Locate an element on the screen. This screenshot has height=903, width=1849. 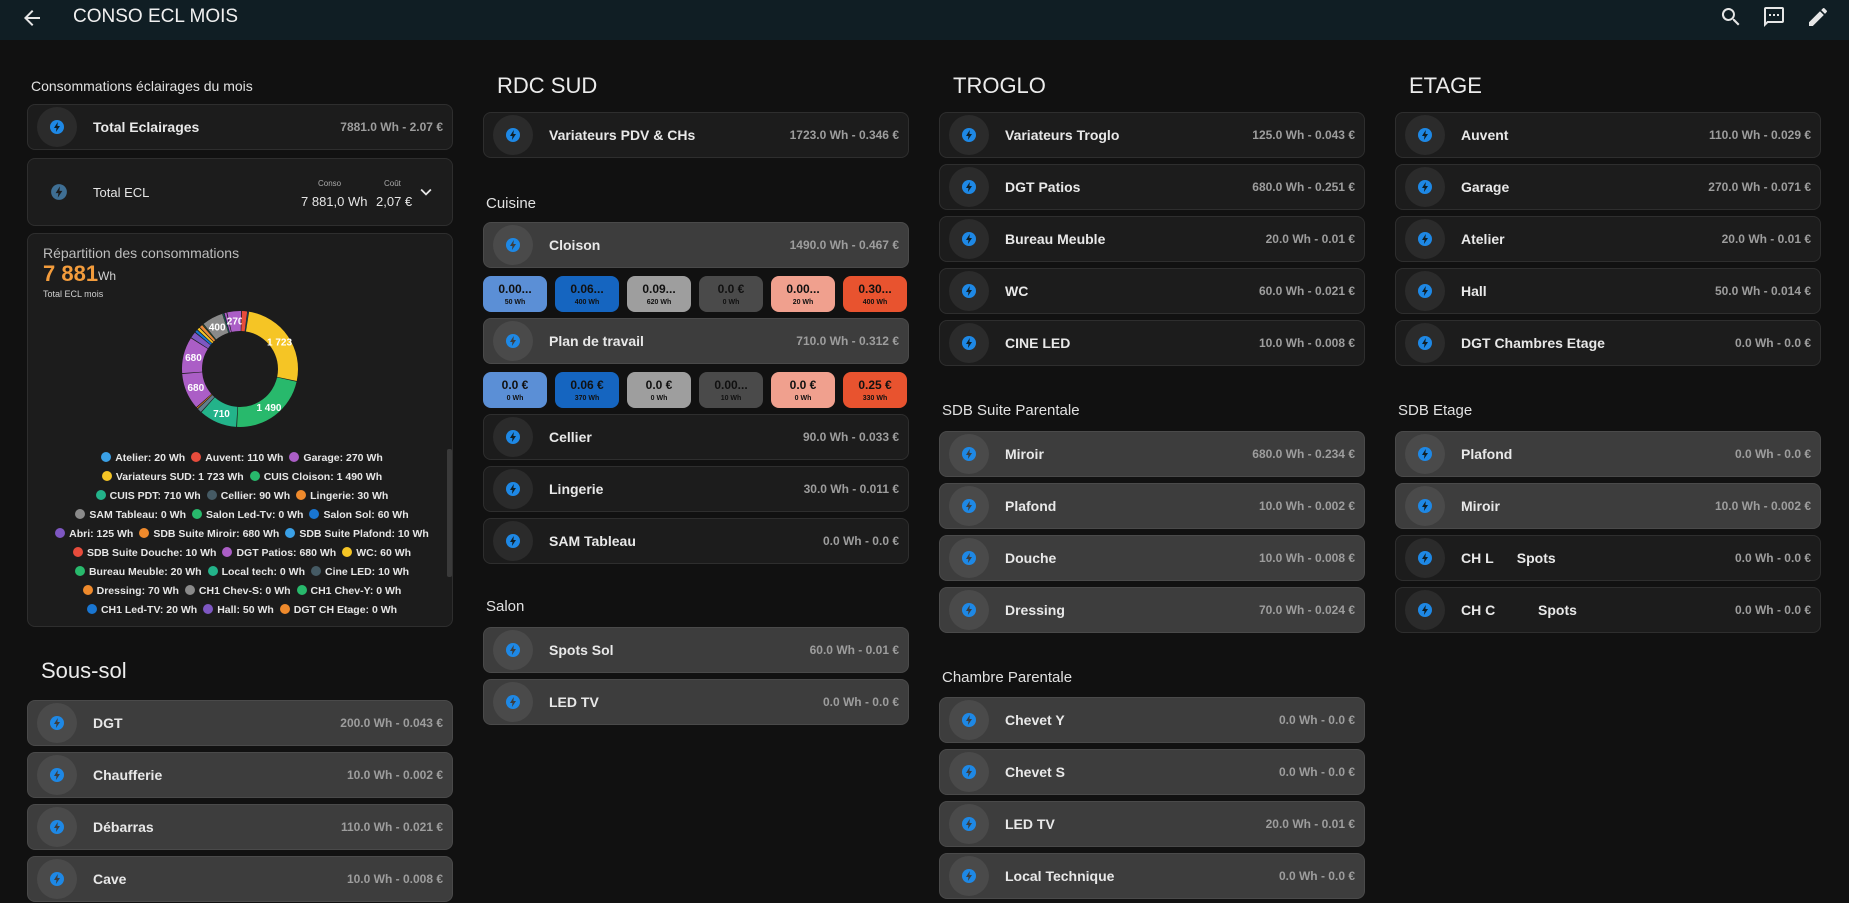
dressing-row: Dressing 70.0 Wh - 0.024 € is located at coordinates (1152, 610).